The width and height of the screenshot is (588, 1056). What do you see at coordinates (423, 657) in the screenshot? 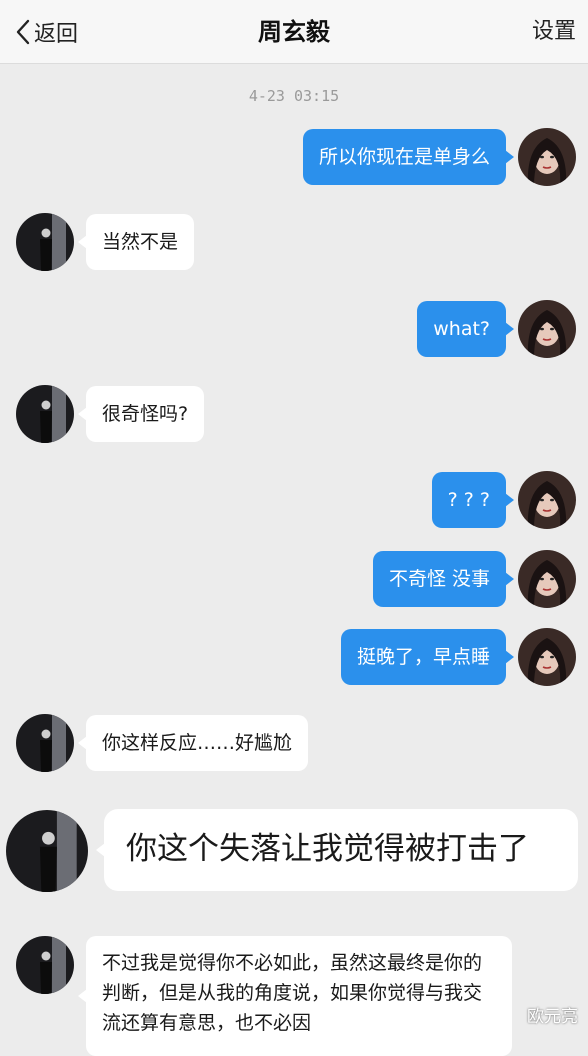
I see `outgoing-message: 挺晚了，早点睡` at bounding box center [423, 657].